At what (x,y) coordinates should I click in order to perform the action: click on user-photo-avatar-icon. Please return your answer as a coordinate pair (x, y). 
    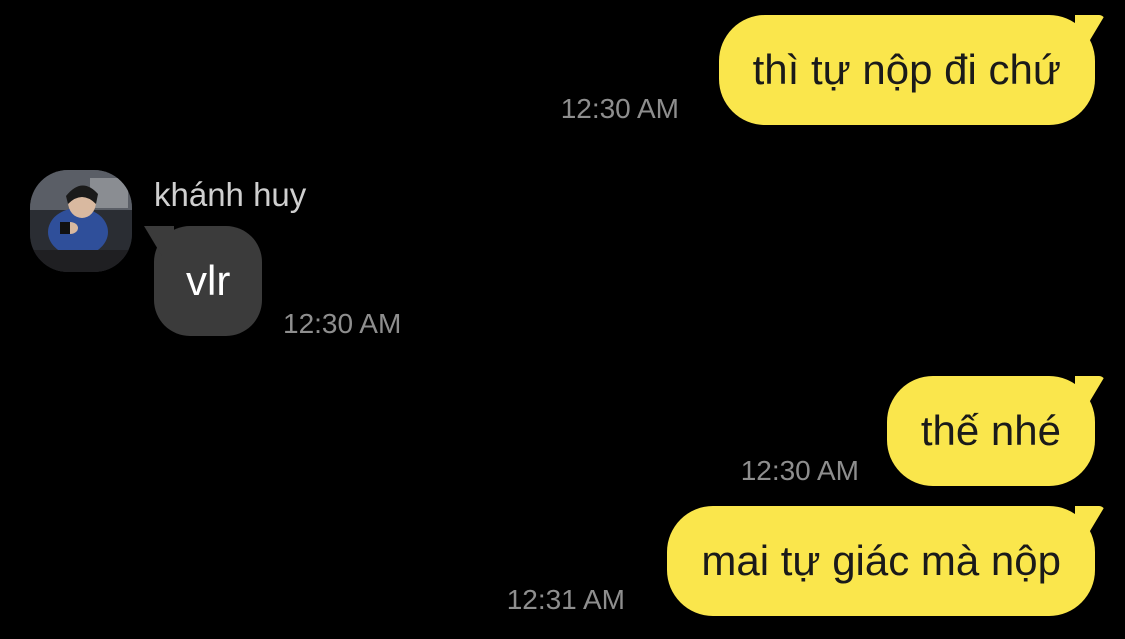
    Looking at the image, I should click on (81, 221).